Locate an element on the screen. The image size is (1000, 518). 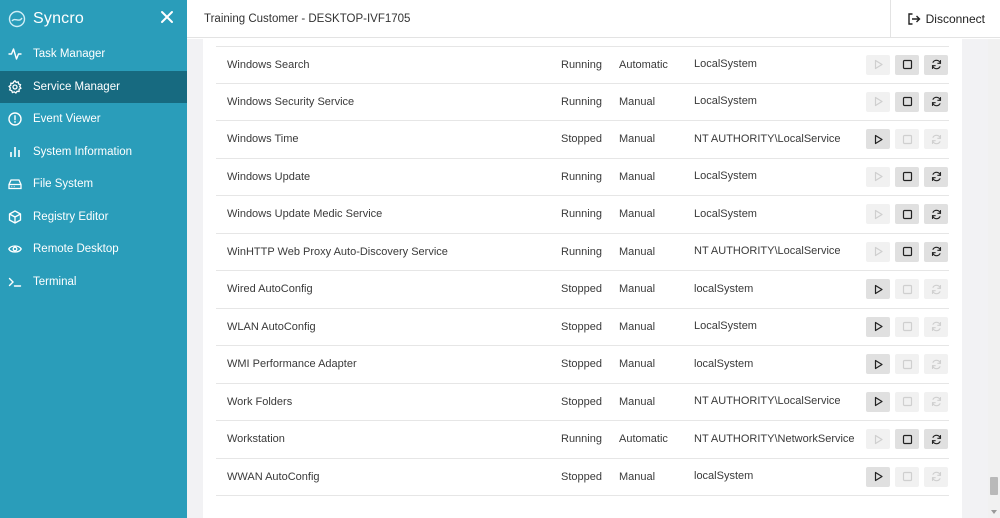
sidebar-item-event-viewer: Event Viewer is located at coordinates (93, 119).